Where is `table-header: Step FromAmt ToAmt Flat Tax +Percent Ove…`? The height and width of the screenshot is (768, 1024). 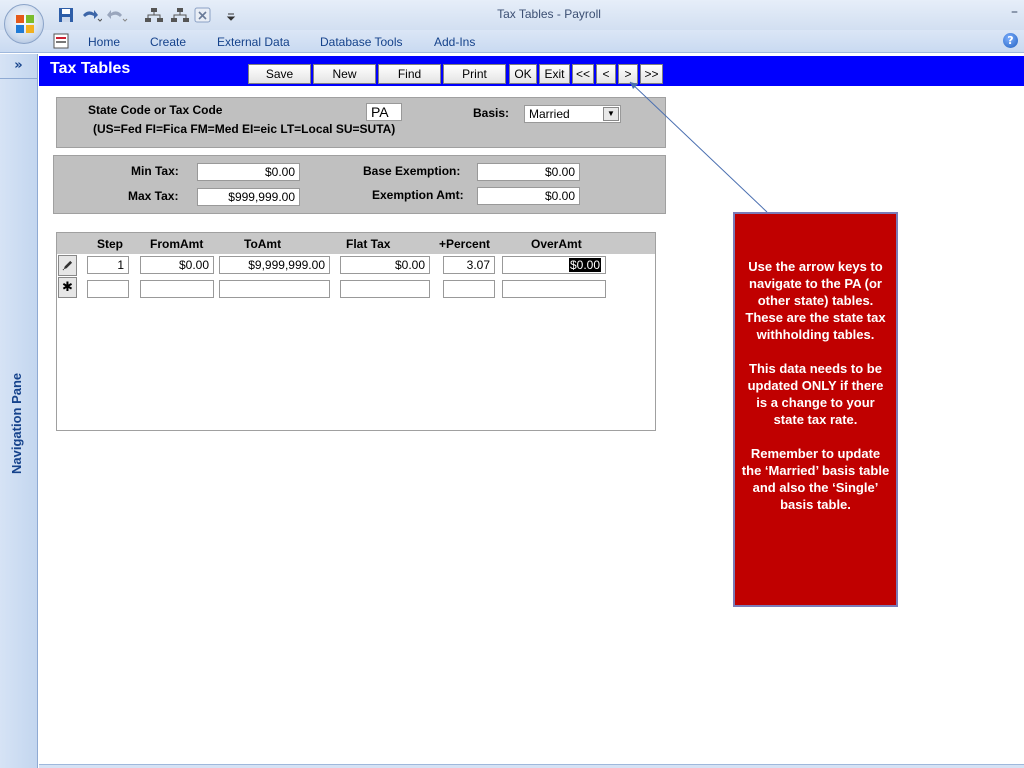 table-header: Step FromAmt ToAmt Flat Tax +Percent Ove… is located at coordinates (356, 243).